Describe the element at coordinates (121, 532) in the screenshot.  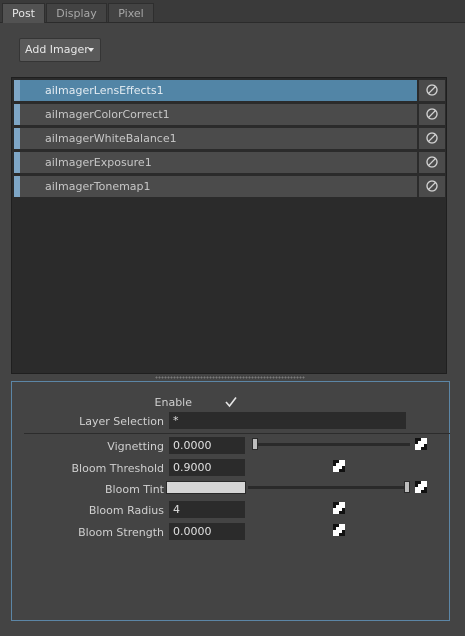
I see `bloom-strength-label: Bloom Strength` at that location.